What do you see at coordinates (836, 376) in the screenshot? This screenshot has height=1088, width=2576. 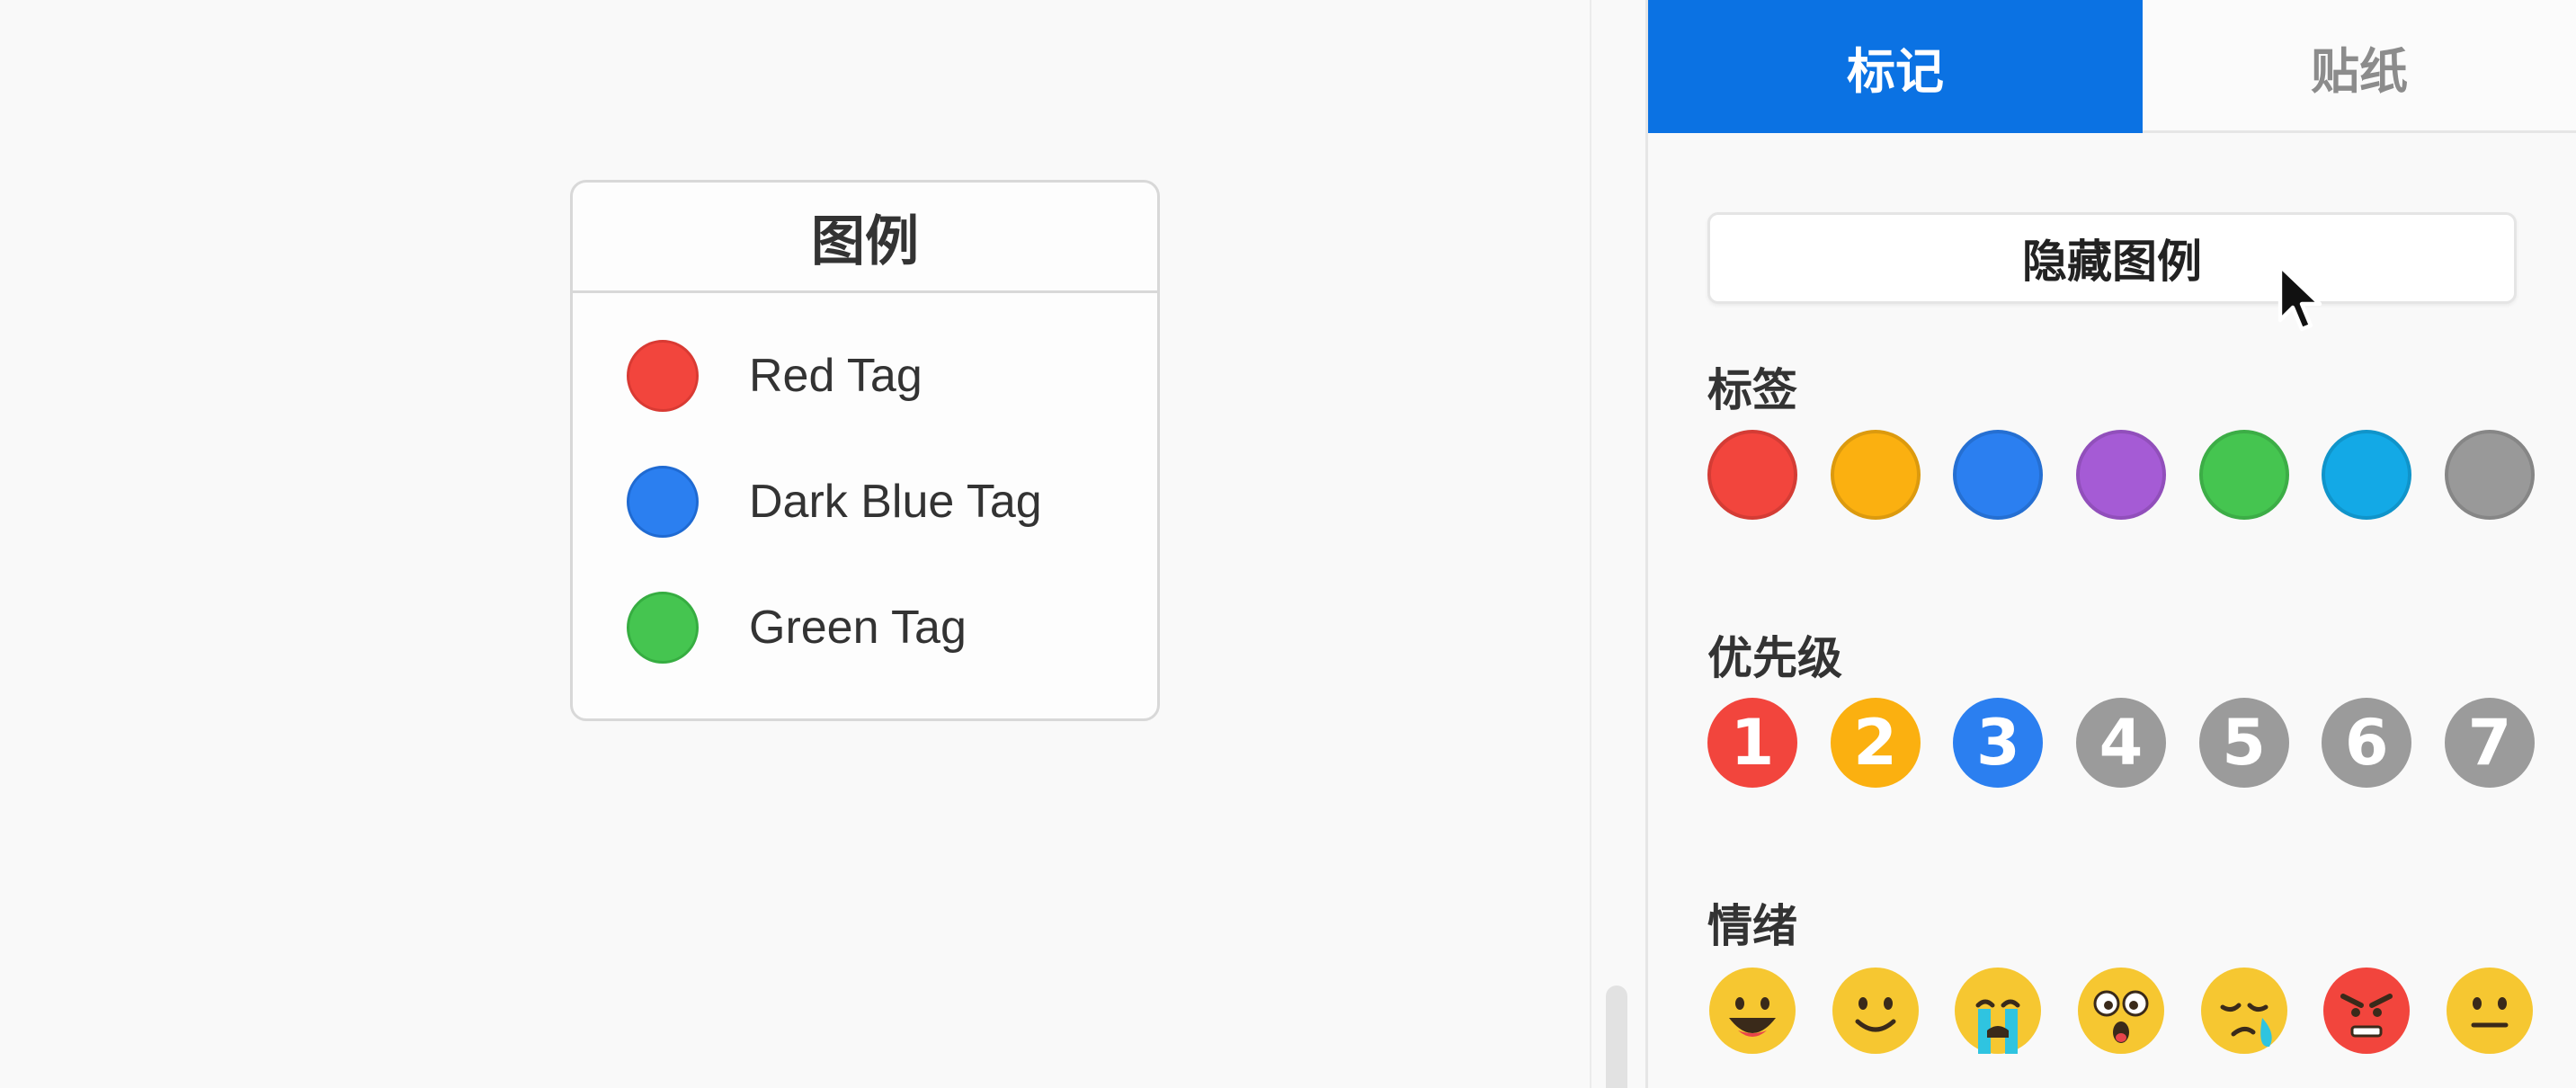 I see `legend-label: Red Tag` at bounding box center [836, 376].